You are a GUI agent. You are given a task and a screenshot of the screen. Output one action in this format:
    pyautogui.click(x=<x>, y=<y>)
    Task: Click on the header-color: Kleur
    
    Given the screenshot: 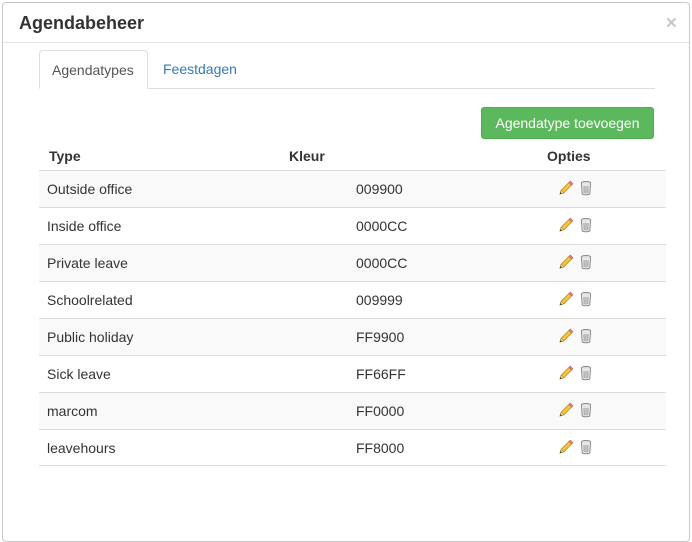 What is the action you would take?
    pyautogui.click(x=307, y=156)
    